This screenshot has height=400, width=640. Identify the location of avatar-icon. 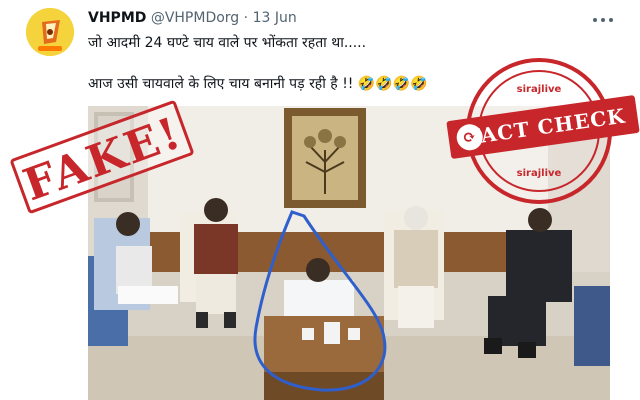
(50, 32).